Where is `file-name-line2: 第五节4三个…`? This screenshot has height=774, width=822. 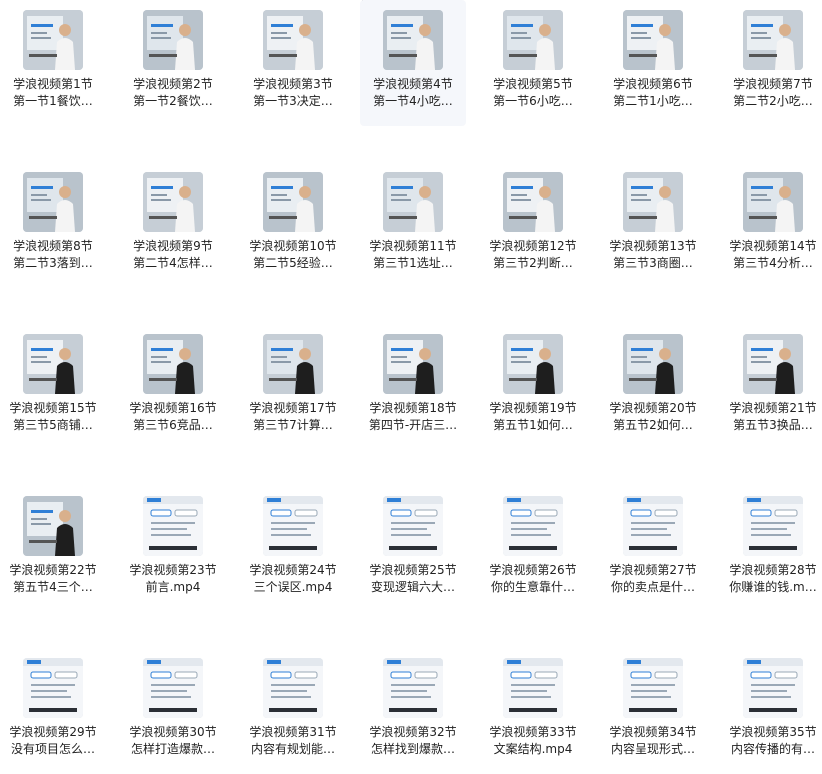 file-name-line2: 第五节4三个… is located at coordinates (53, 587).